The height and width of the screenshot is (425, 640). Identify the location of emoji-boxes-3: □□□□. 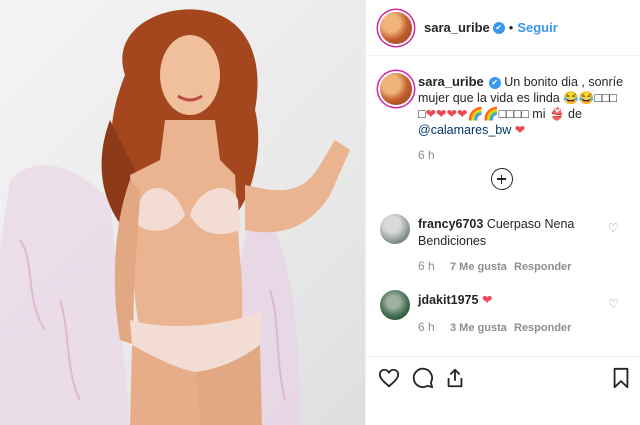
(513, 114).